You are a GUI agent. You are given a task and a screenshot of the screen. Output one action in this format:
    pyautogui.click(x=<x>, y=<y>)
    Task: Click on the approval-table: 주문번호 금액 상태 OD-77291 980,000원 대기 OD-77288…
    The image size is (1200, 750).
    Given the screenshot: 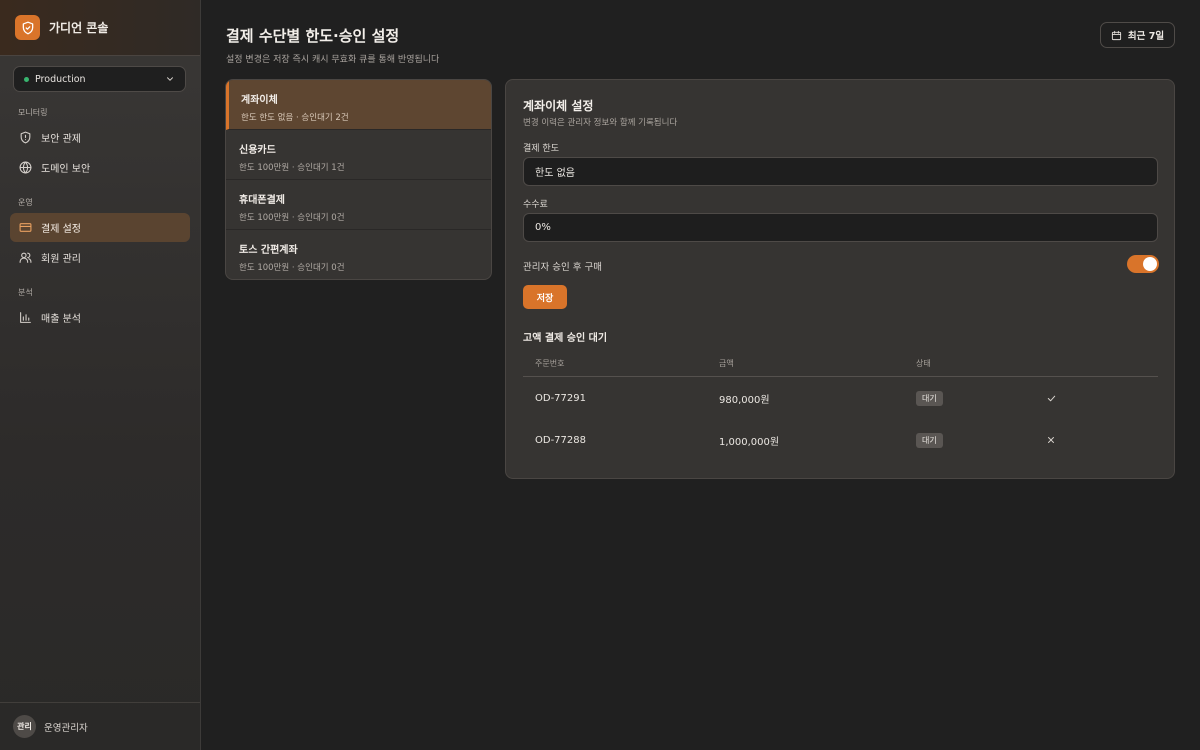 What is the action you would take?
    pyautogui.click(x=840, y=405)
    